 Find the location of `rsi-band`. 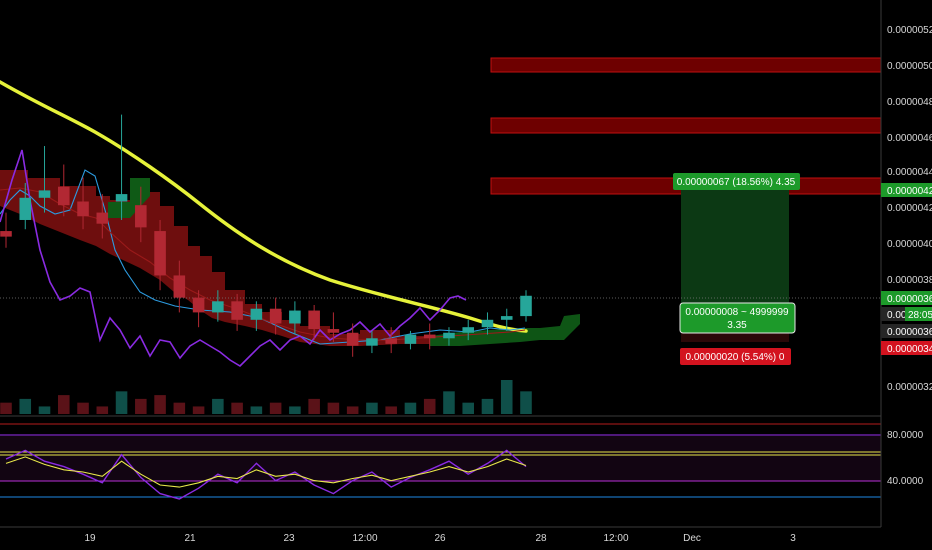

rsi-band is located at coordinates (440, 457).